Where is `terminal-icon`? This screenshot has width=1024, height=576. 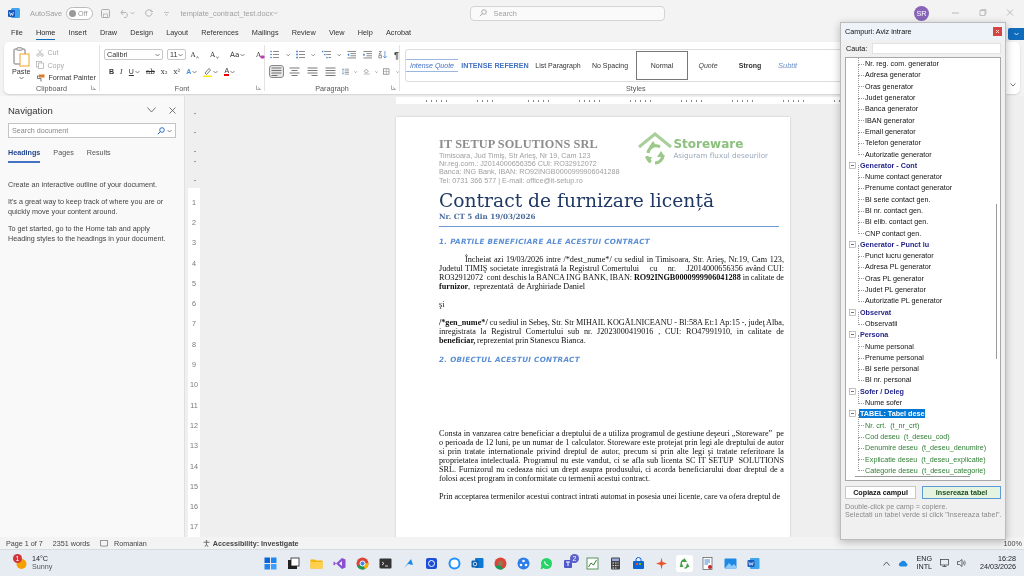
terminal-icon is located at coordinates (385, 563).